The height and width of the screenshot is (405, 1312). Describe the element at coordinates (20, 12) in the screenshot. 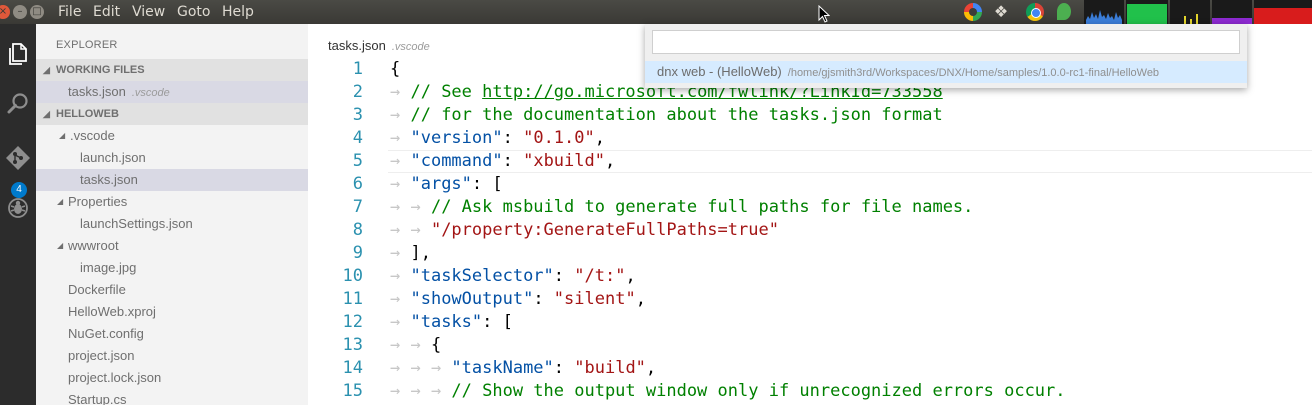

I see `window-minimize-button: –` at that location.